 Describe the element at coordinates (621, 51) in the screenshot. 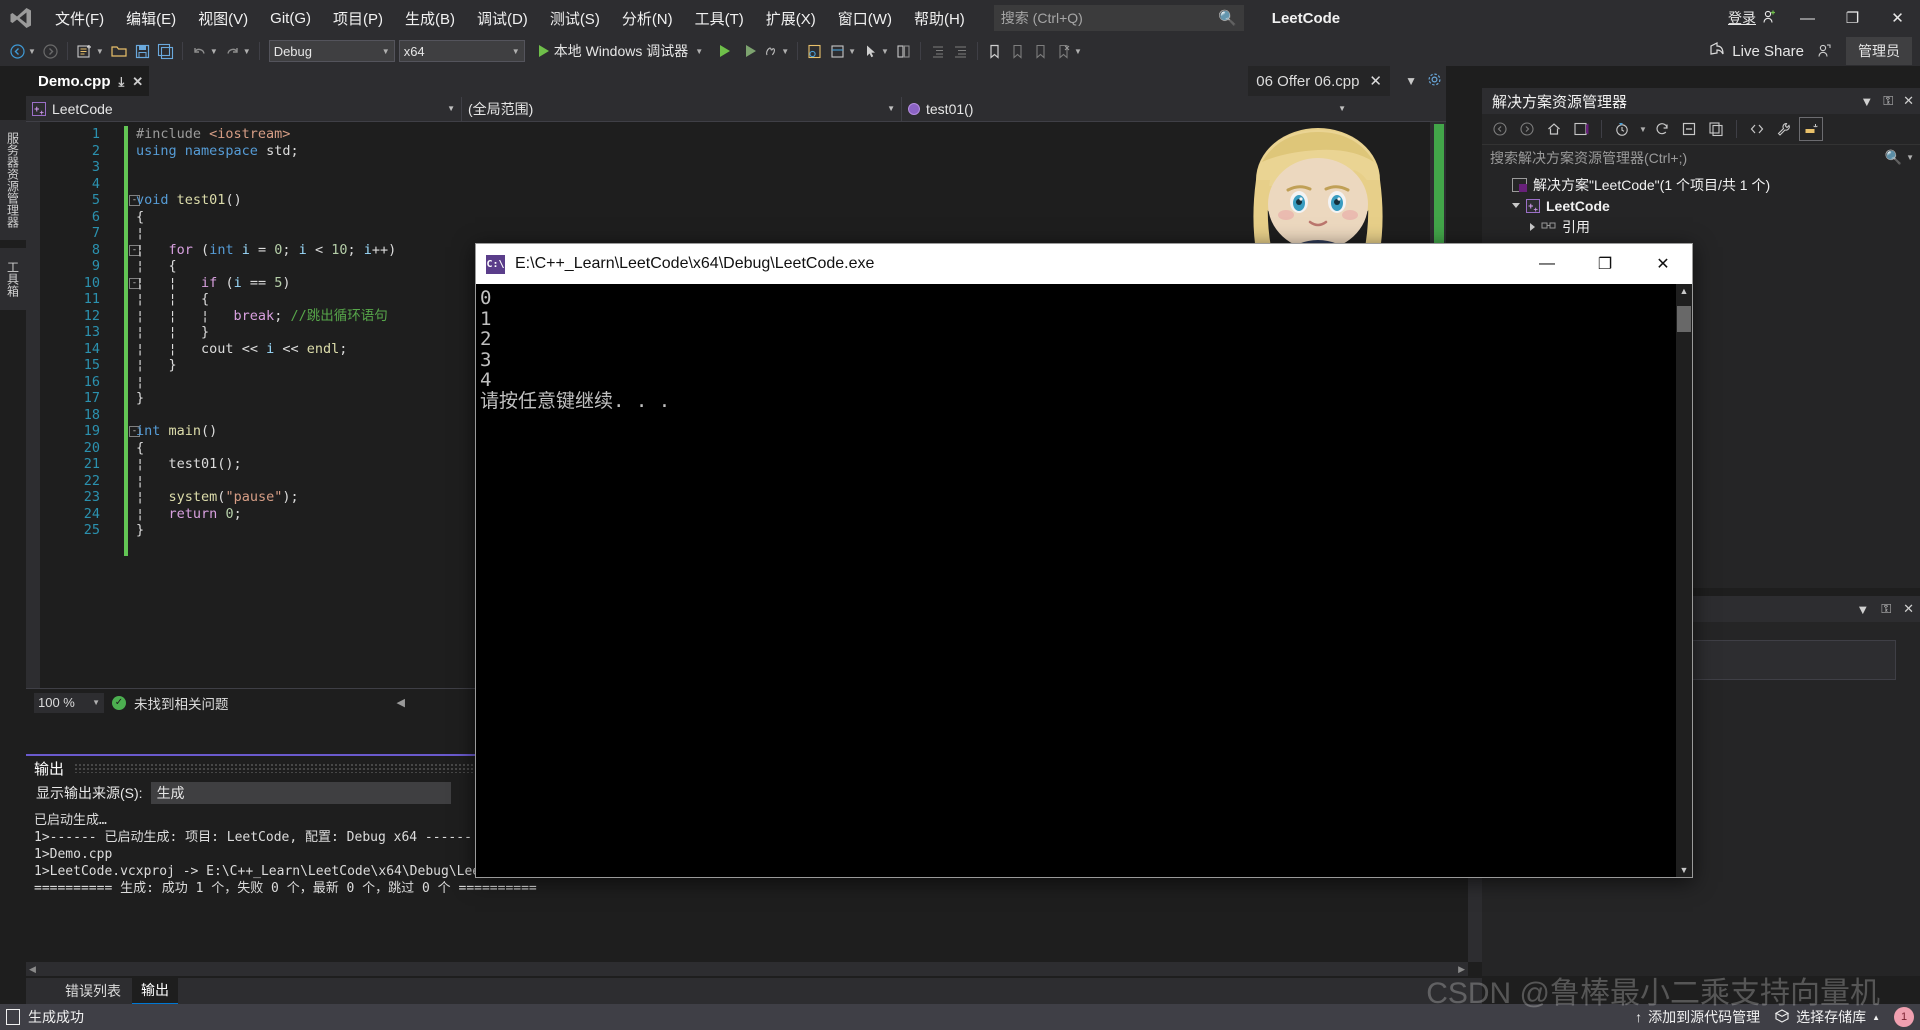

I see `start-debugging-button: 本地 Windows 调试器 ▼` at that location.